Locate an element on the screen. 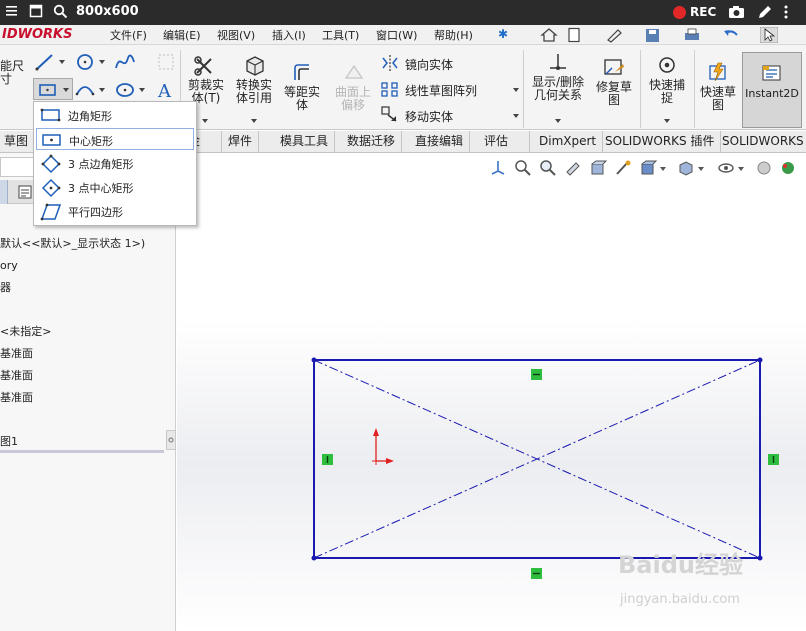 This screenshot has width=806, height=631. origin-icon is located at coordinates (383, 446).